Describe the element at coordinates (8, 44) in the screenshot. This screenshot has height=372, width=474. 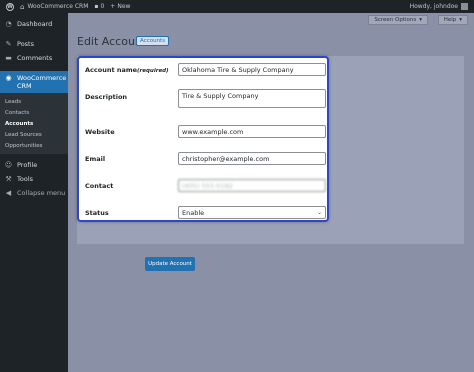
I see `pin-icon: ✎` at that location.